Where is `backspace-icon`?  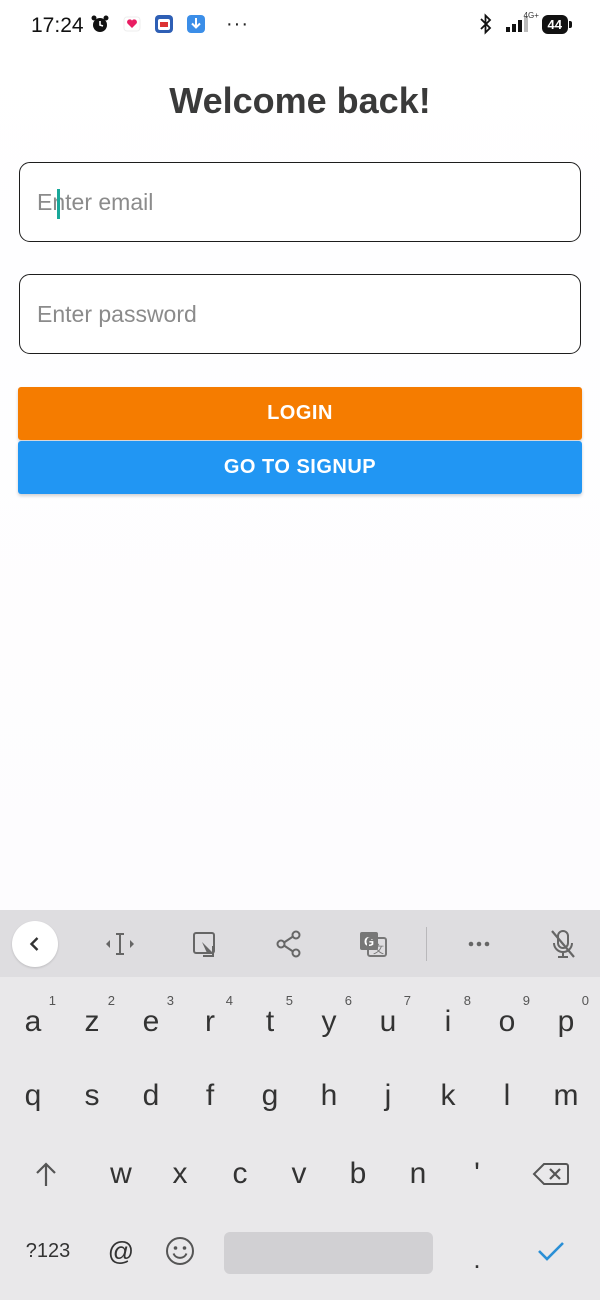 backspace-icon is located at coordinates (550, 1174).